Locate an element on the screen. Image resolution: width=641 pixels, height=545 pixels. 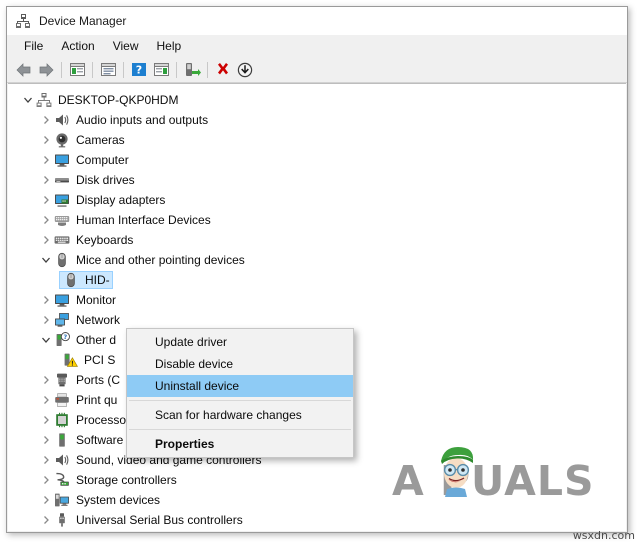
tree-label: Cameras is located at coordinates (100, 140).